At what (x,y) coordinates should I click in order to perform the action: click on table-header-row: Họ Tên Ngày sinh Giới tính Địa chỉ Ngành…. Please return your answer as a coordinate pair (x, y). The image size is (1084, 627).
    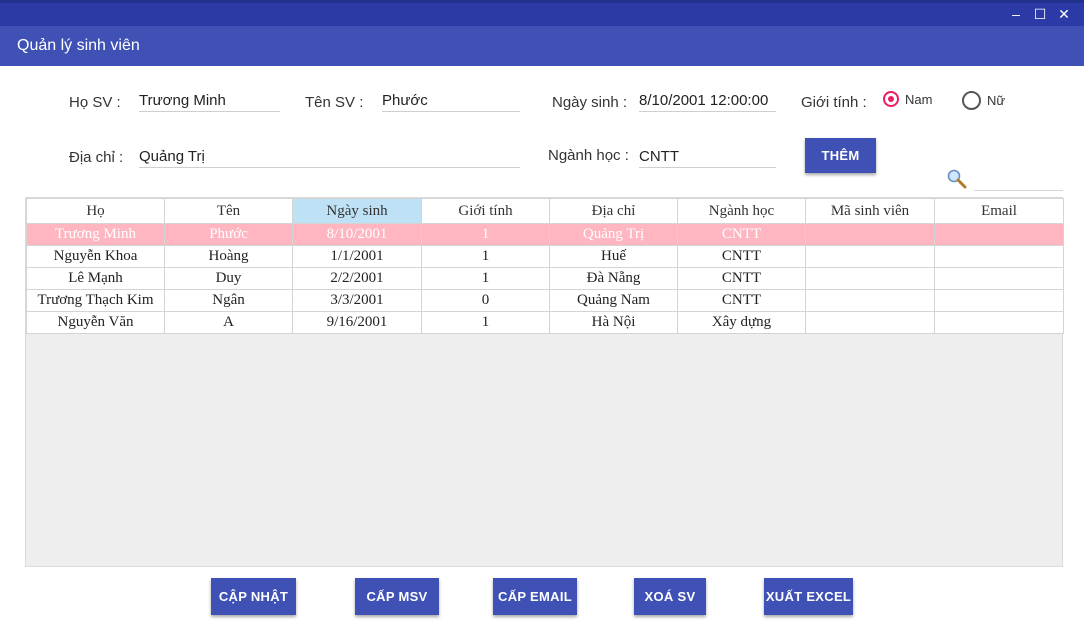
    Looking at the image, I should click on (545, 211).